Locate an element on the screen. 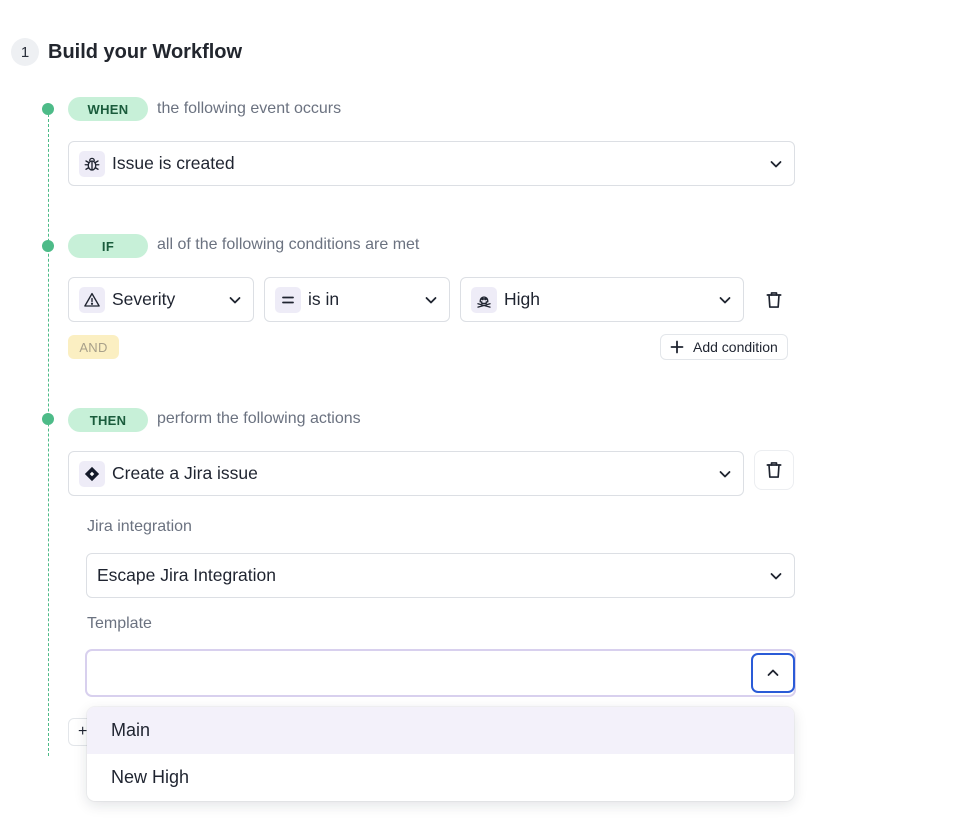 The width and height of the screenshot is (958, 826). chevron-up-icon is located at coordinates (773, 672).